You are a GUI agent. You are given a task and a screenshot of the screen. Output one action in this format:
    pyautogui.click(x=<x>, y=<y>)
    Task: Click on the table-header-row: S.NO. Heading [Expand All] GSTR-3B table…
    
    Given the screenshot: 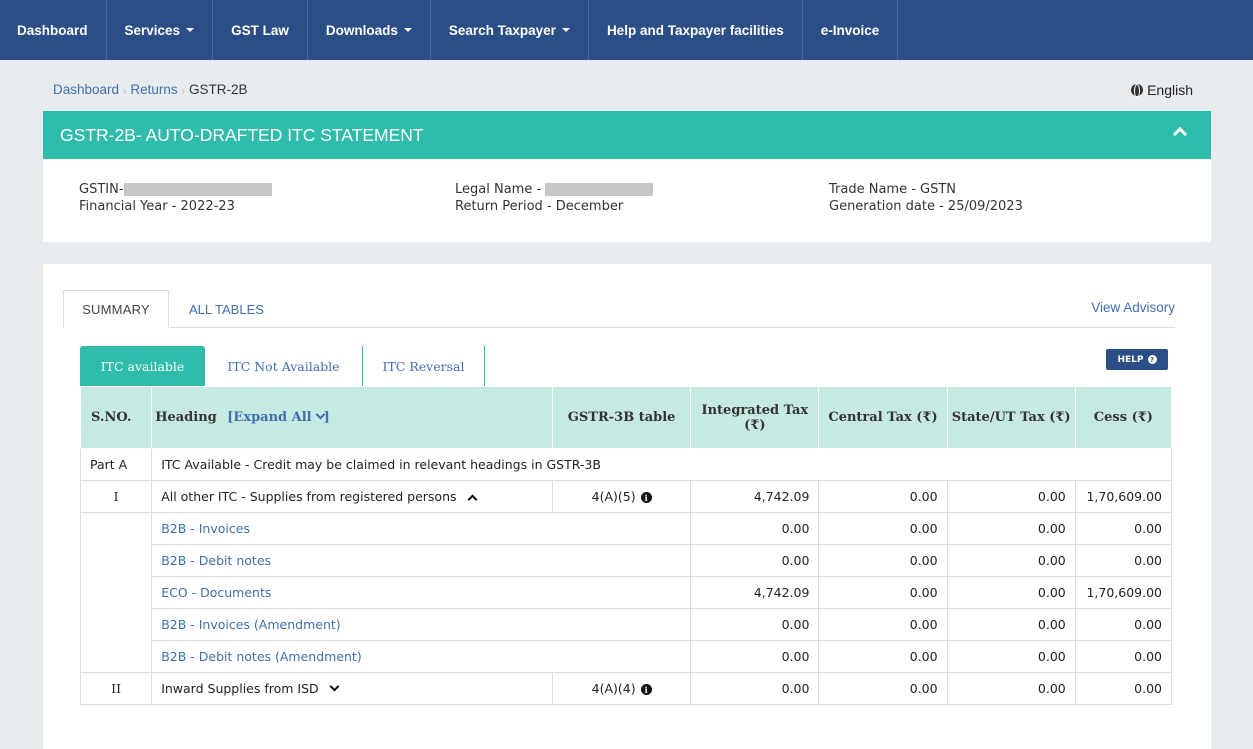 What is the action you would take?
    pyautogui.click(x=626, y=417)
    